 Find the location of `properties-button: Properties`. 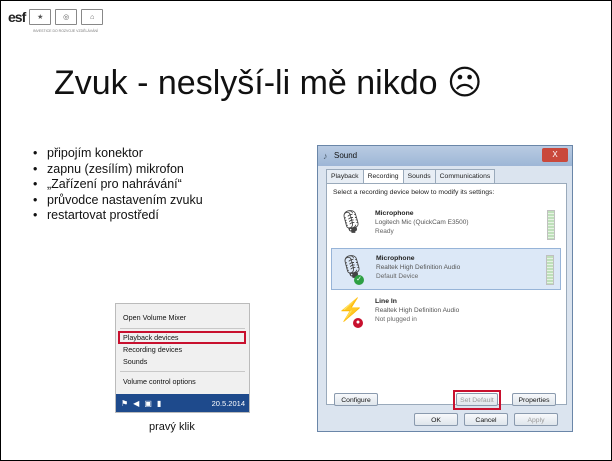

properties-button: Properties is located at coordinates (534, 399).